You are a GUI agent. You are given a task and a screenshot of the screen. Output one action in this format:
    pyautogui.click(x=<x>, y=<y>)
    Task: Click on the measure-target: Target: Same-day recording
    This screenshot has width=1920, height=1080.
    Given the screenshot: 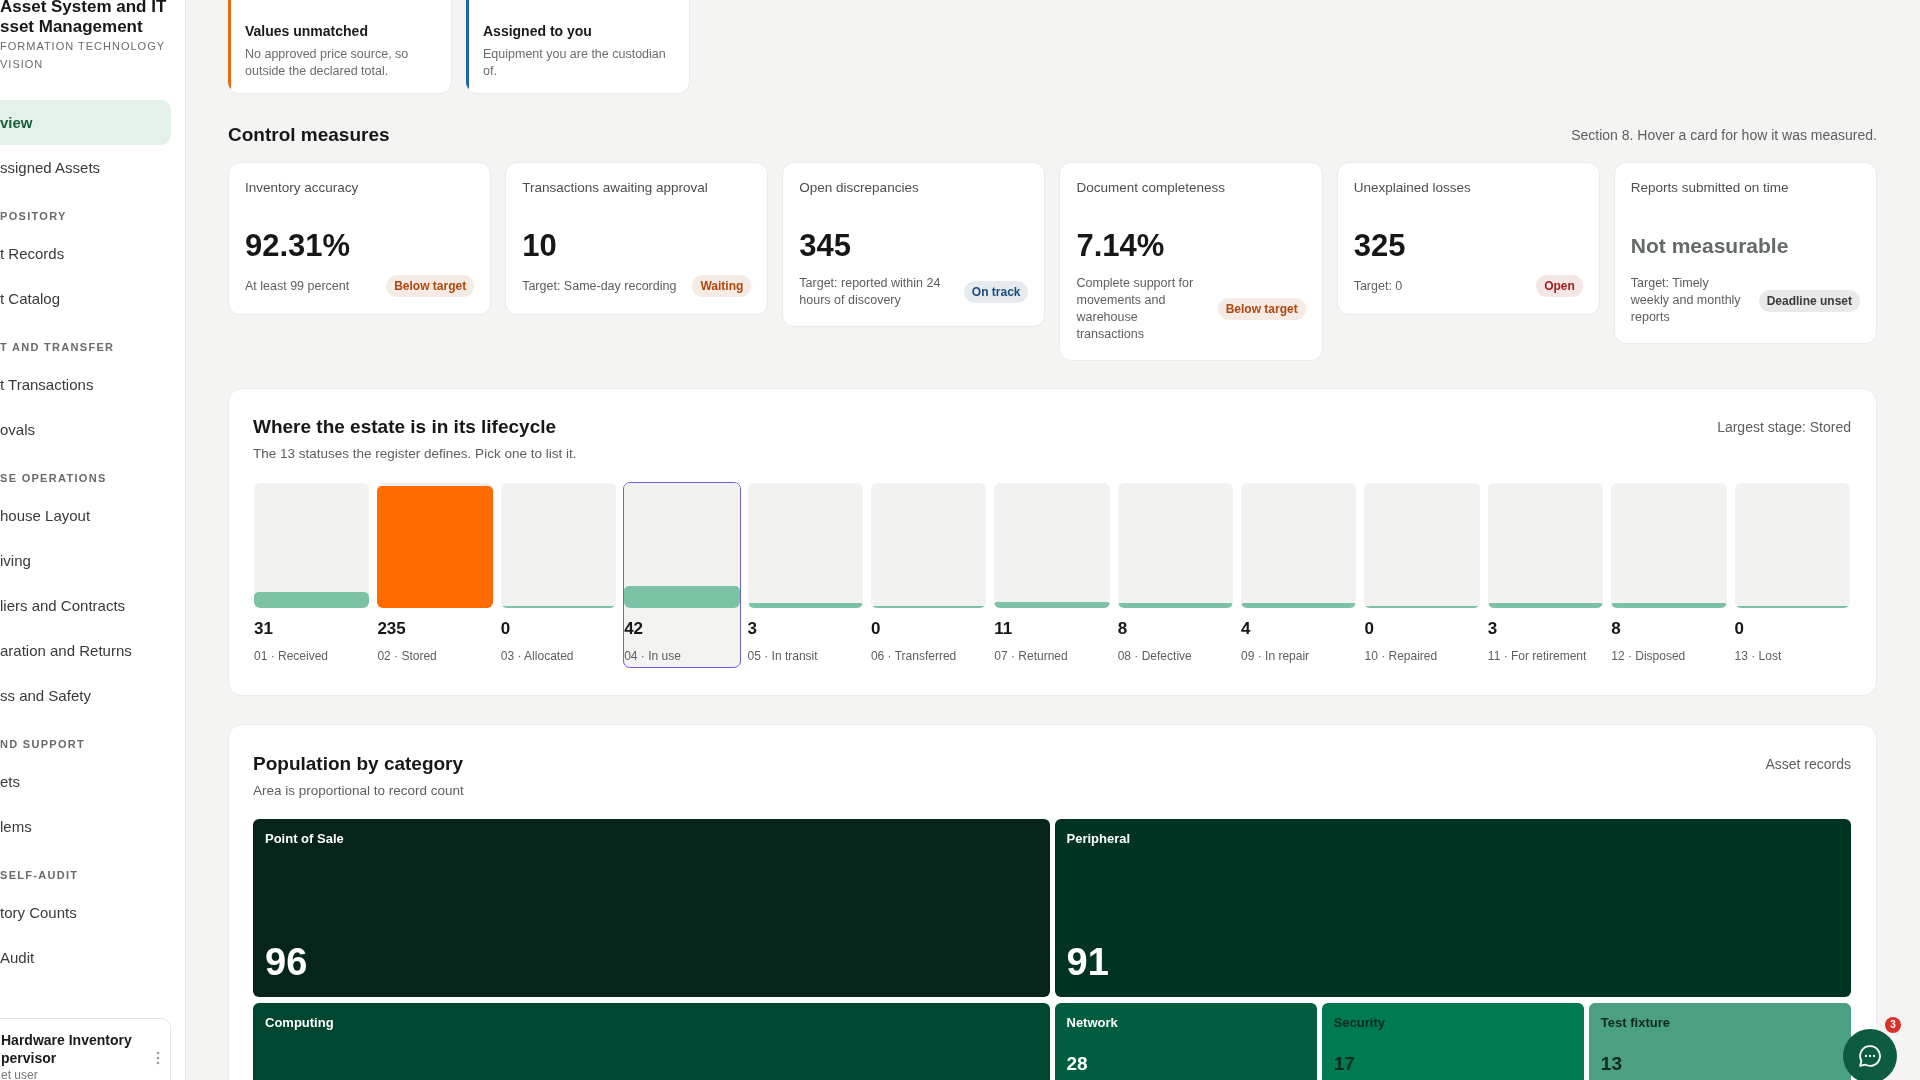 What is the action you would take?
    pyautogui.click(x=599, y=286)
    